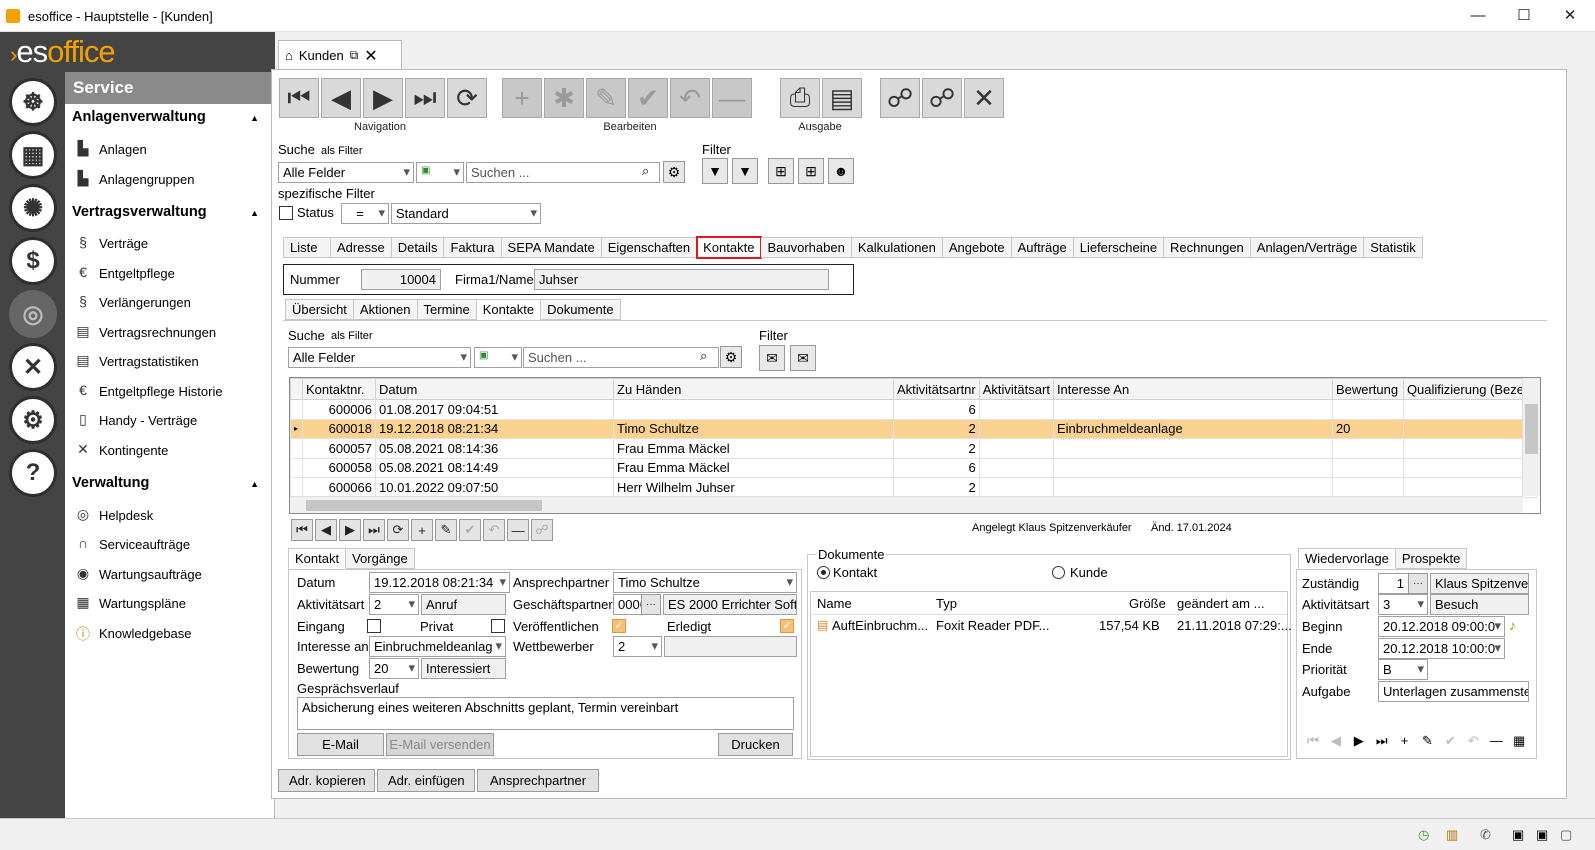 Image resolution: width=1595 pixels, height=850 pixels. Describe the element at coordinates (361, 247) in the screenshot. I see `tab-adresse: Adresse` at that location.